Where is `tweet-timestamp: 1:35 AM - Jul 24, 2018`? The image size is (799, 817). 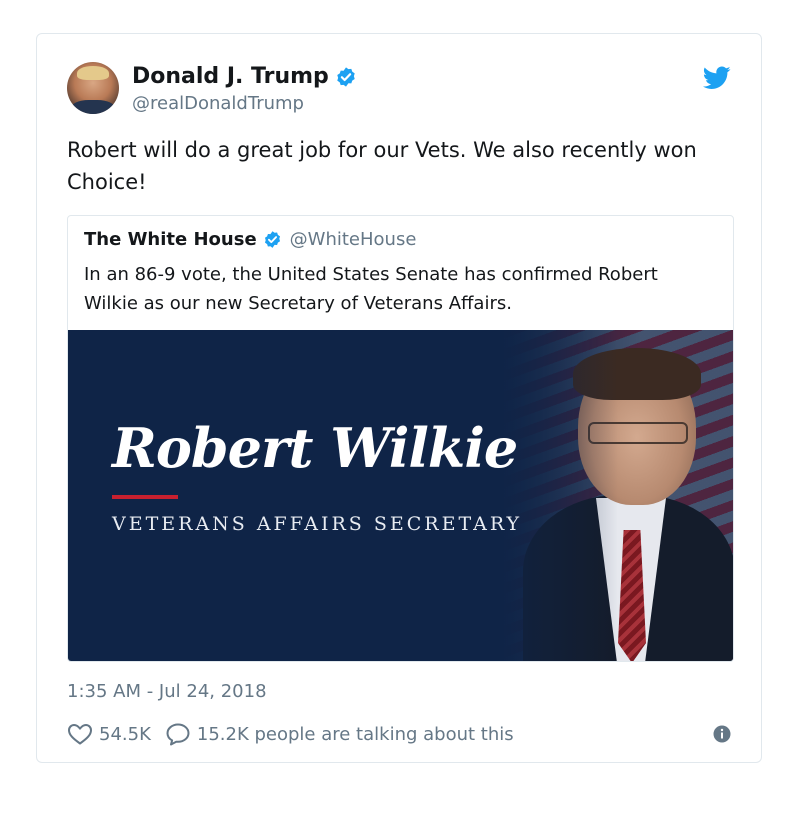 tweet-timestamp: 1:35 AM - Jul 24, 2018 is located at coordinates (167, 691).